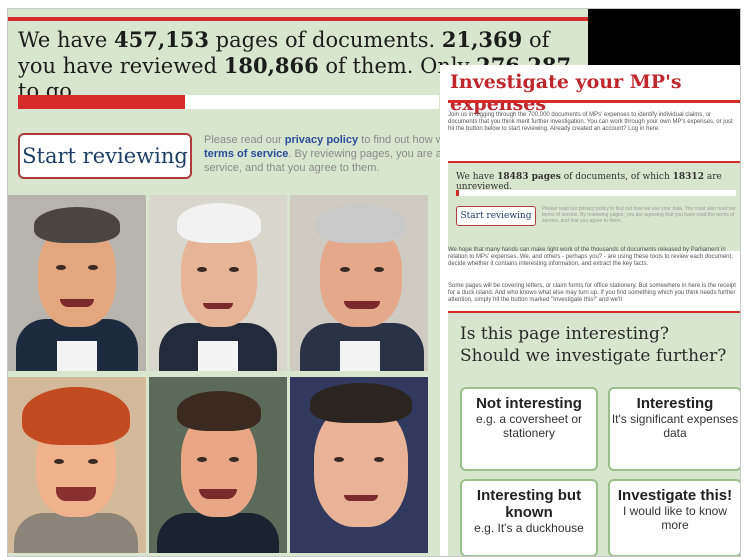 This screenshot has width=746, height=557. I want to click on review-progress-bar, so click(228, 102).